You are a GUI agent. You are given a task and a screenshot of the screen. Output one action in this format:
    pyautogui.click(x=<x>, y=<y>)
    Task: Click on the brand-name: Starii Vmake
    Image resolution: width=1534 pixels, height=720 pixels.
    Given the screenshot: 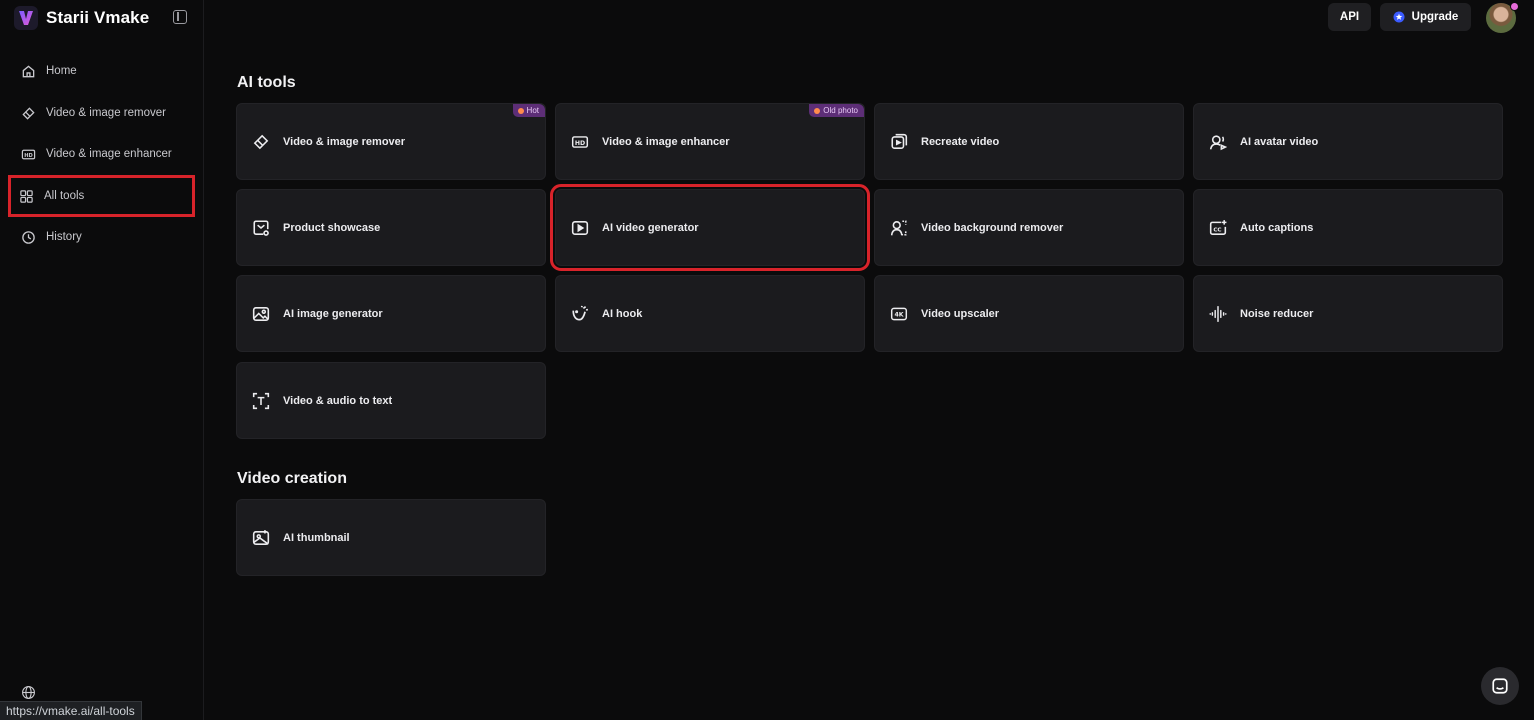 What is the action you would take?
    pyautogui.click(x=98, y=17)
    